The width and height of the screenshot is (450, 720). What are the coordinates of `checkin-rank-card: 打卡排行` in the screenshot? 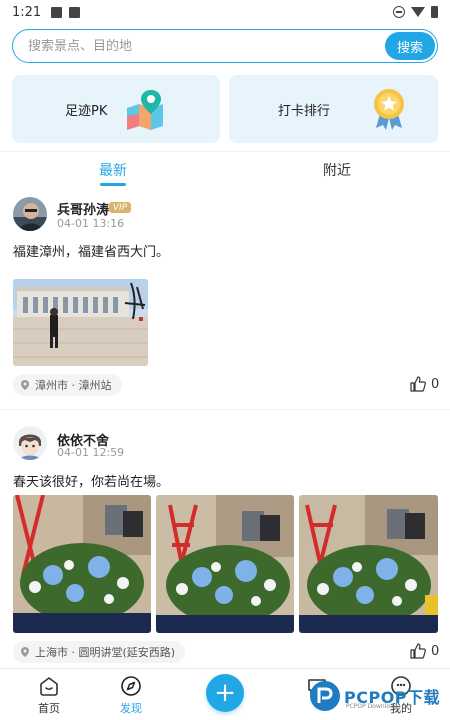 It's located at (333, 109).